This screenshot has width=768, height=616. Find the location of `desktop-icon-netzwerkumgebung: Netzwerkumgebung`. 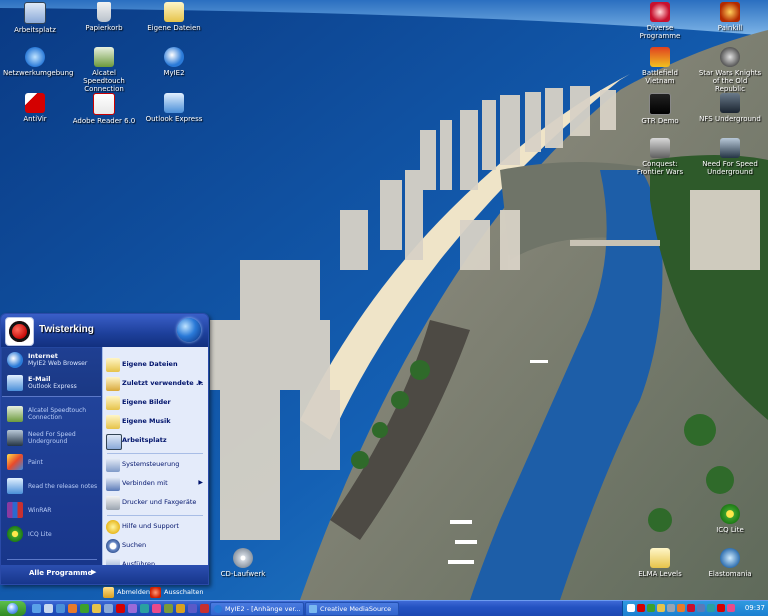

desktop-icon-netzwerkumgebung: Netzwerkumgebung is located at coordinates (38, 62).